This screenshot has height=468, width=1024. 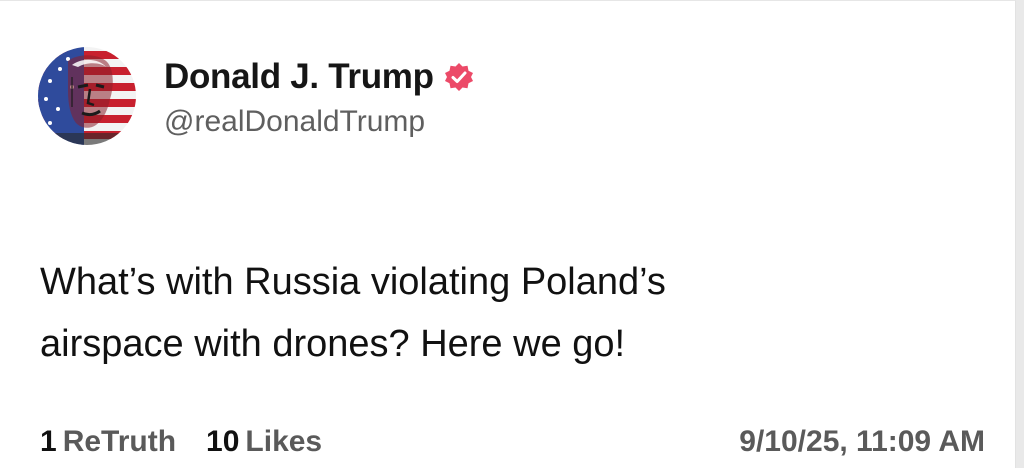 What do you see at coordinates (223, 441) in the screenshot?
I see `likes-count: 10` at bounding box center [223, 441].